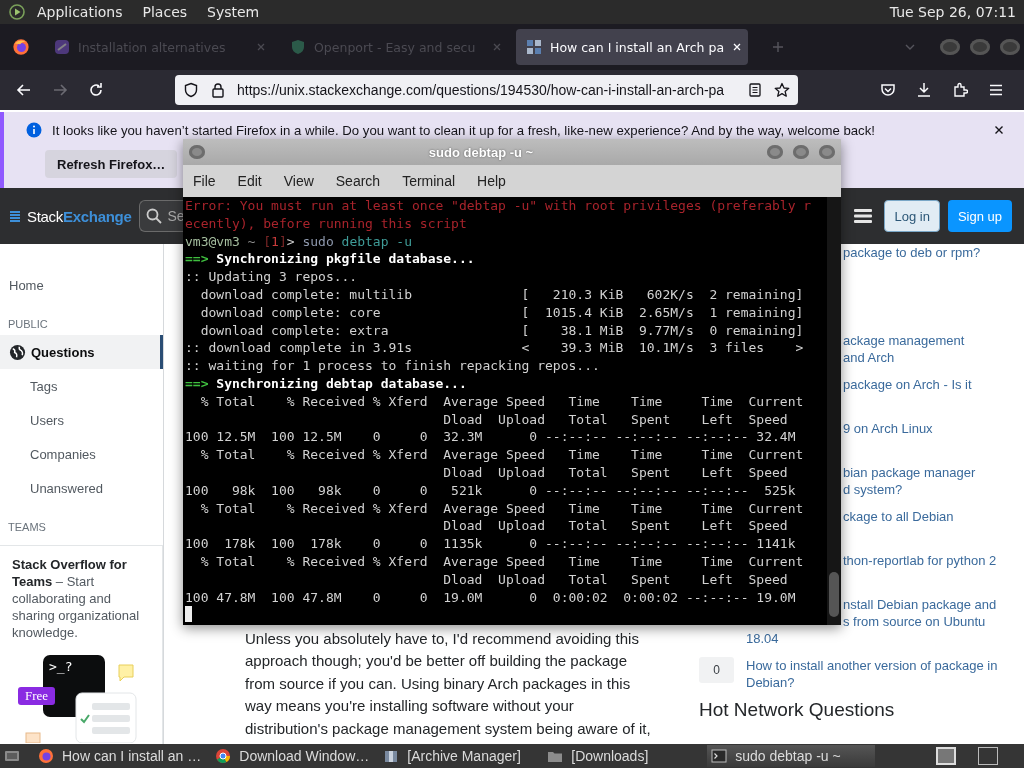 This screenshot has width=1024, height=768. Describe the element at coordinates (81, 454) in the screenshot. I see `sidebar-item: Companies` at that location.